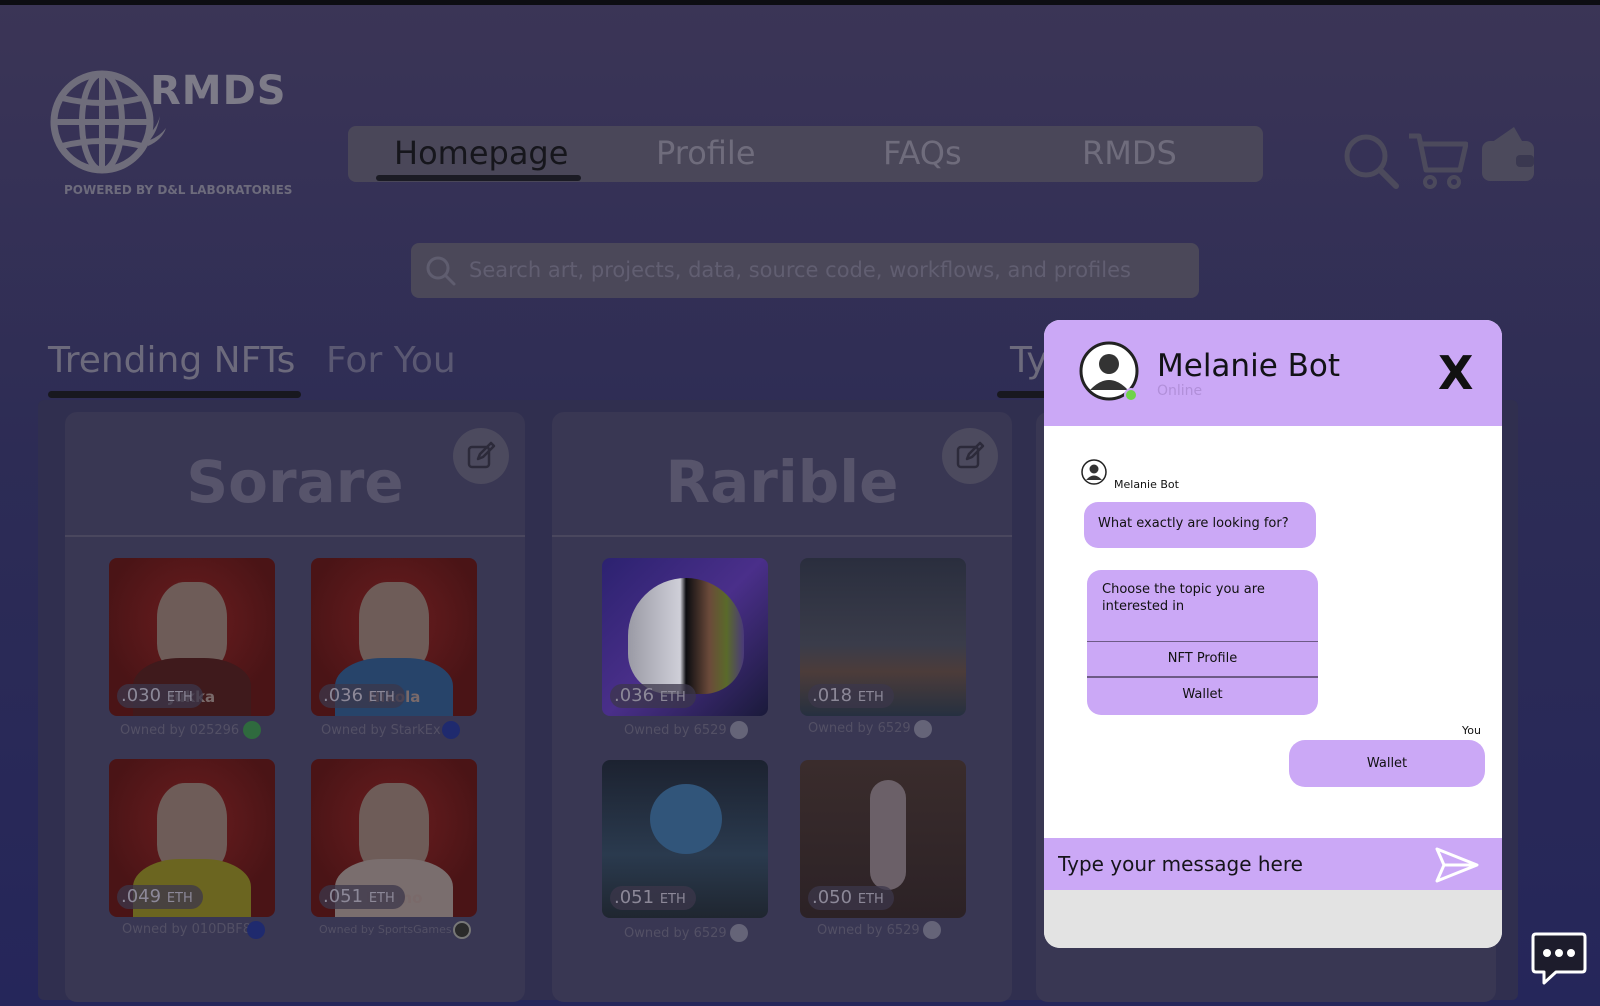 The width and height of the screenshot is (1600, 1006). What do you see at coordinates (218, 91) in the screenshot?
I see `logo-text: RMDS` at bounding box center [218, 91].